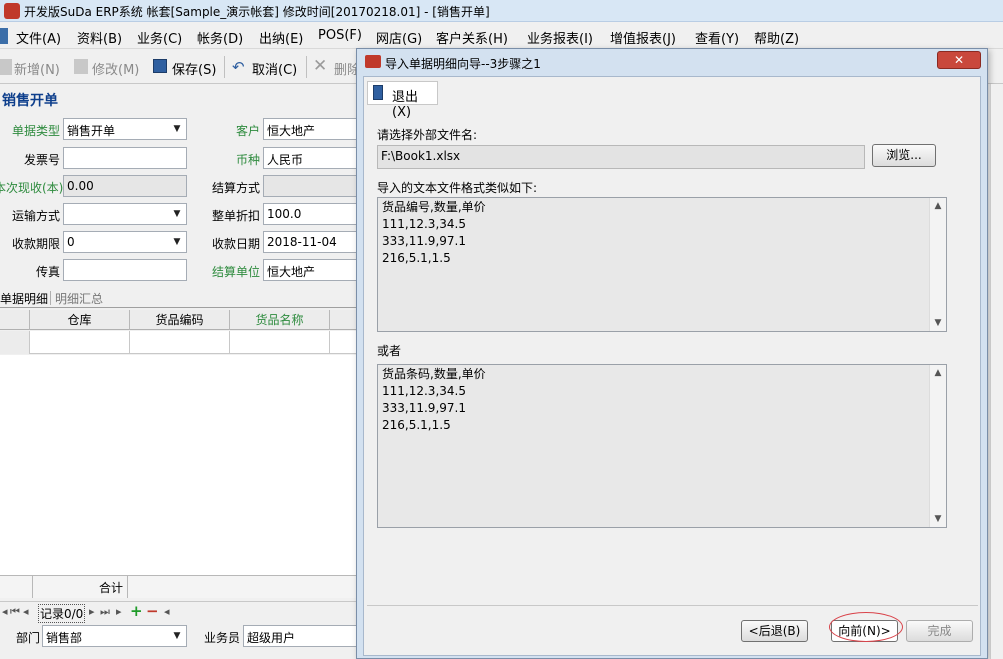 Image resolution: width=1003 pixels, height=659 pixels. What do you see at coordinates (80, 320) in the screenshot?
I see `column-header: 仓库` at bounding box center [80, 320].